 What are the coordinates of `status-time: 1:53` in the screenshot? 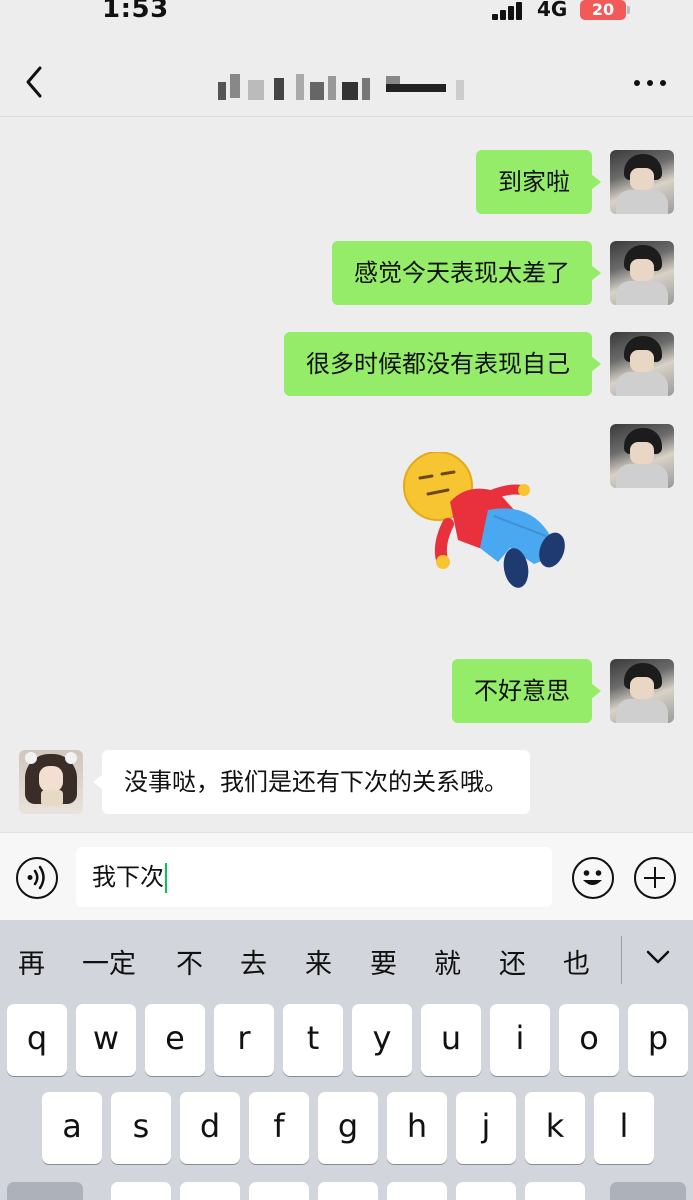 It's located at (135, 12).